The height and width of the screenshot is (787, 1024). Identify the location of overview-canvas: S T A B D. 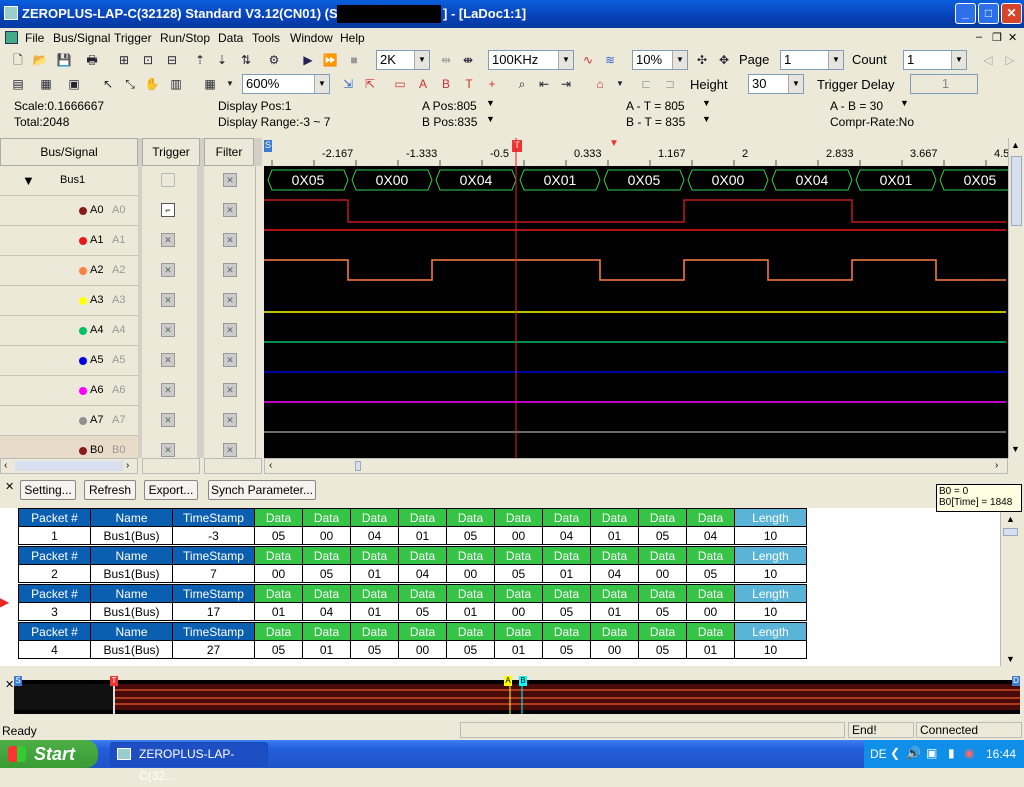
(517, 695).